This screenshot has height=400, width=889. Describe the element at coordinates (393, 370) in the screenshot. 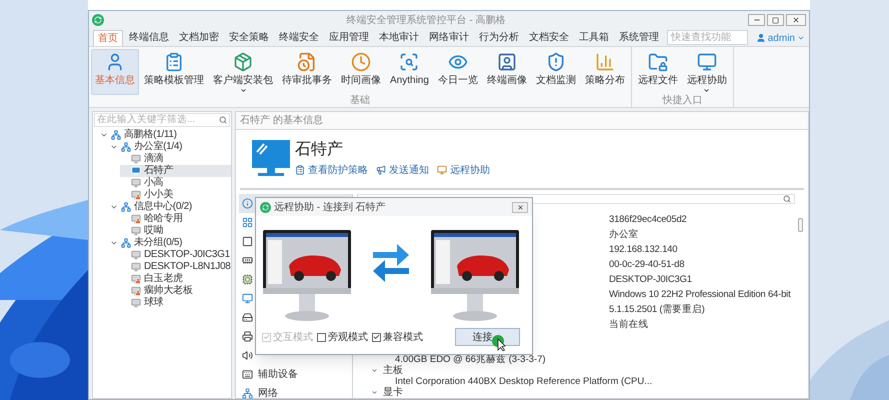

I see `section-heading: 主板` at that location.